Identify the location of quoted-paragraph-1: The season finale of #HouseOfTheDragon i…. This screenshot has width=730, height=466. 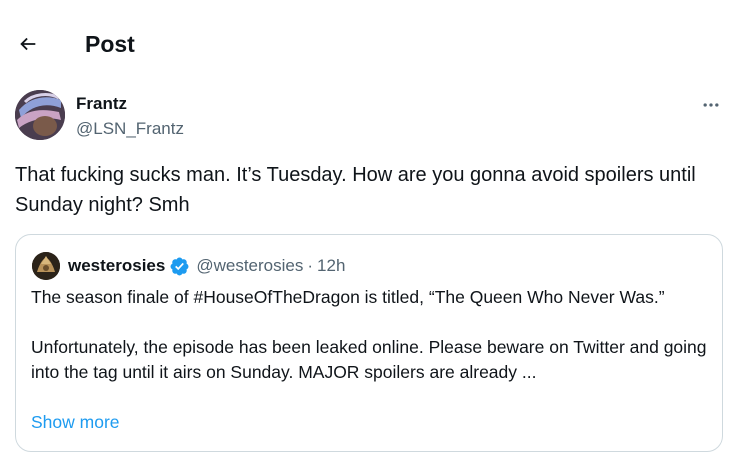
(348, 297).